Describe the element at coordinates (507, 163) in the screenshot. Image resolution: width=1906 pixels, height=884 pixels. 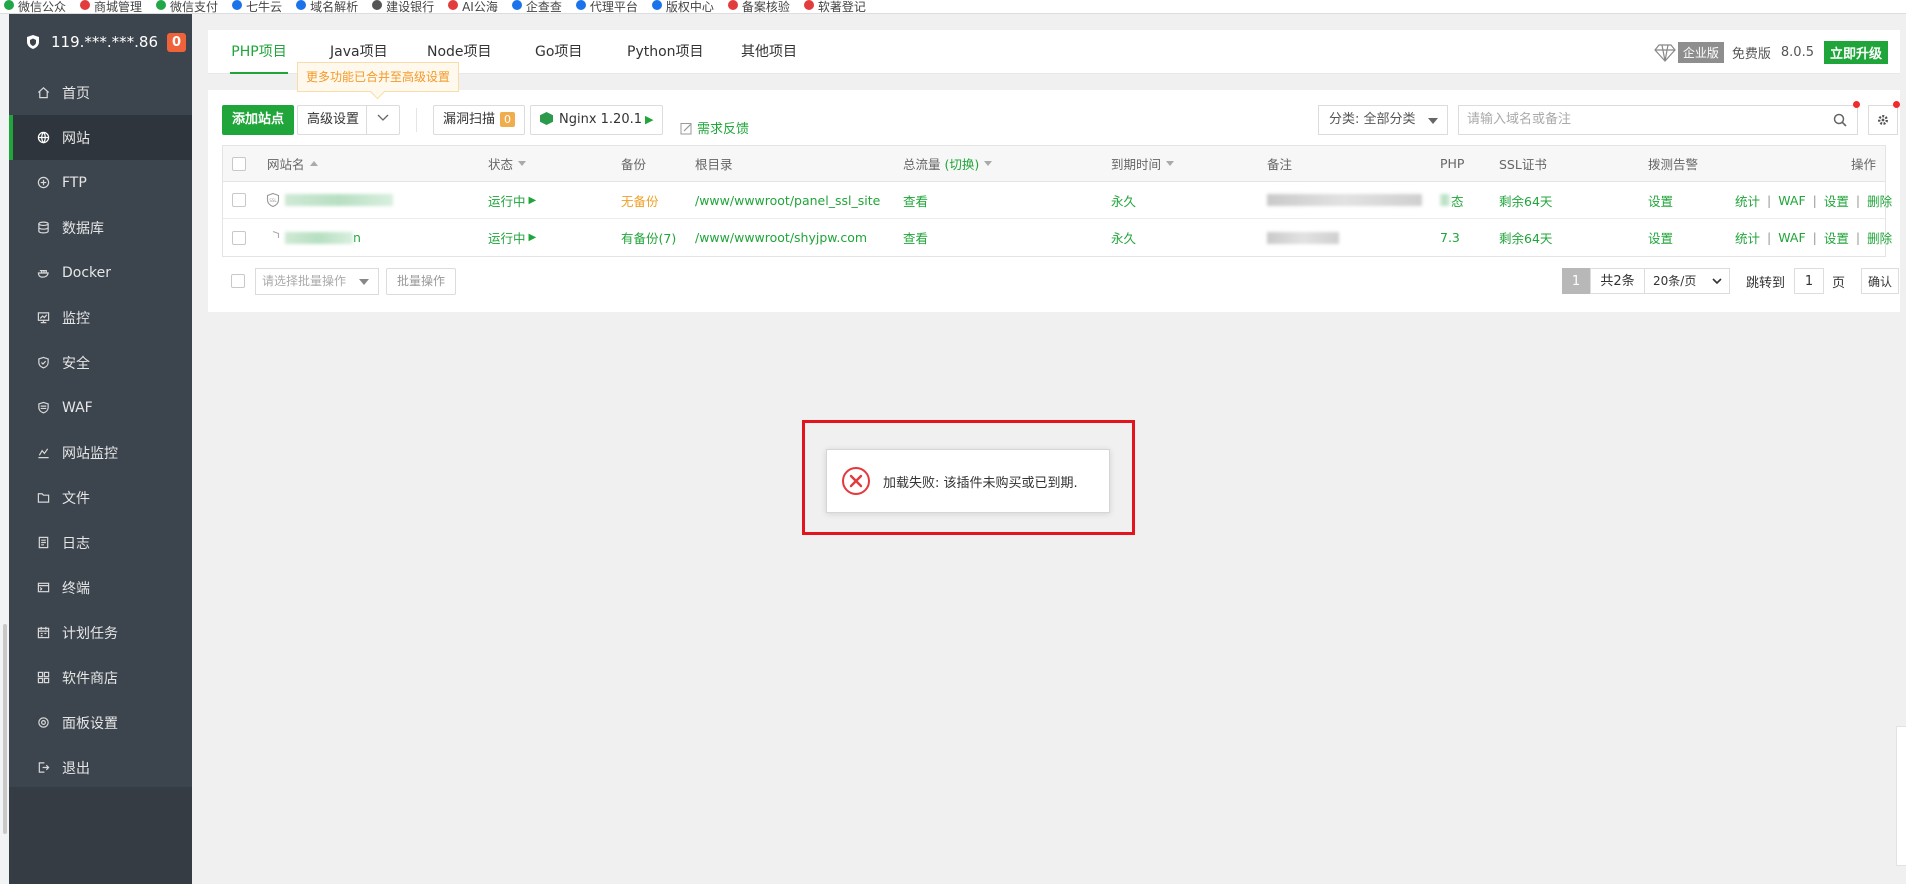
I see `col-status: 状态` at that location.